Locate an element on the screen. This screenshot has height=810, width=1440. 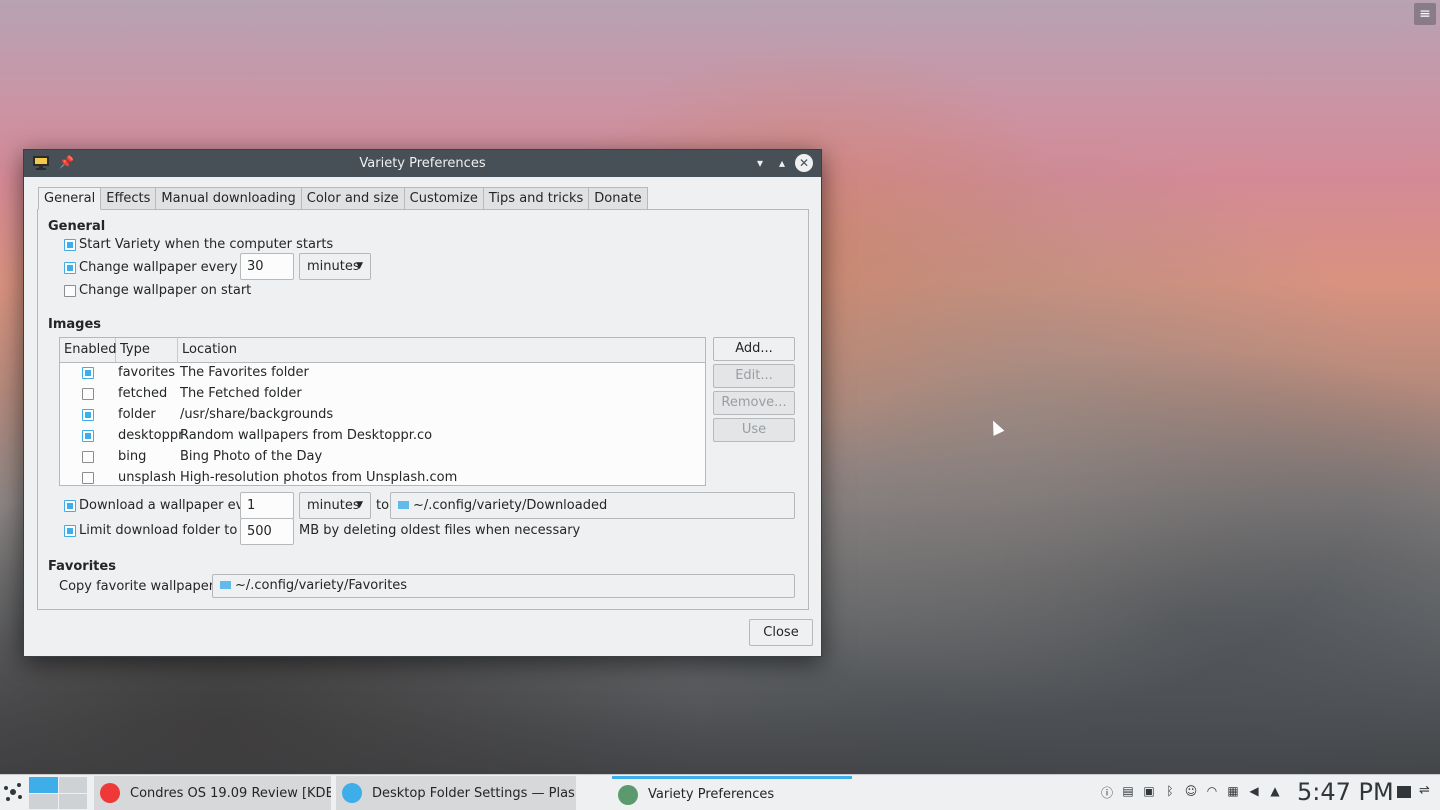
variety-tray-icon: ▣ is located at coordinates (1149, 792).